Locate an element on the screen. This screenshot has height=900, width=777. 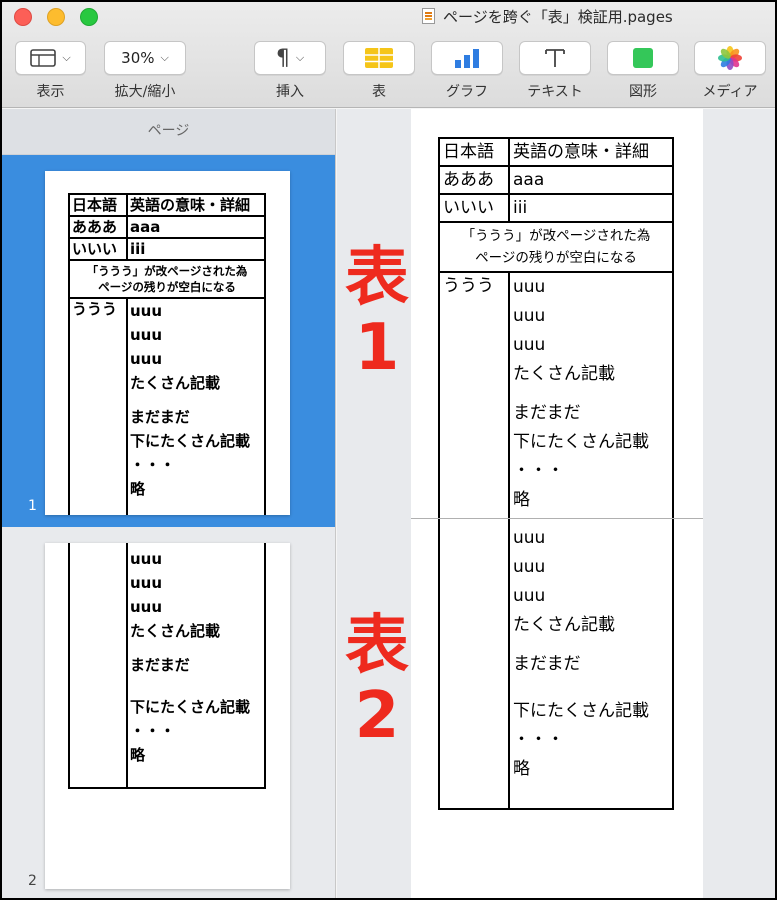
minimize-window-button is located at coordinates (56, 17).